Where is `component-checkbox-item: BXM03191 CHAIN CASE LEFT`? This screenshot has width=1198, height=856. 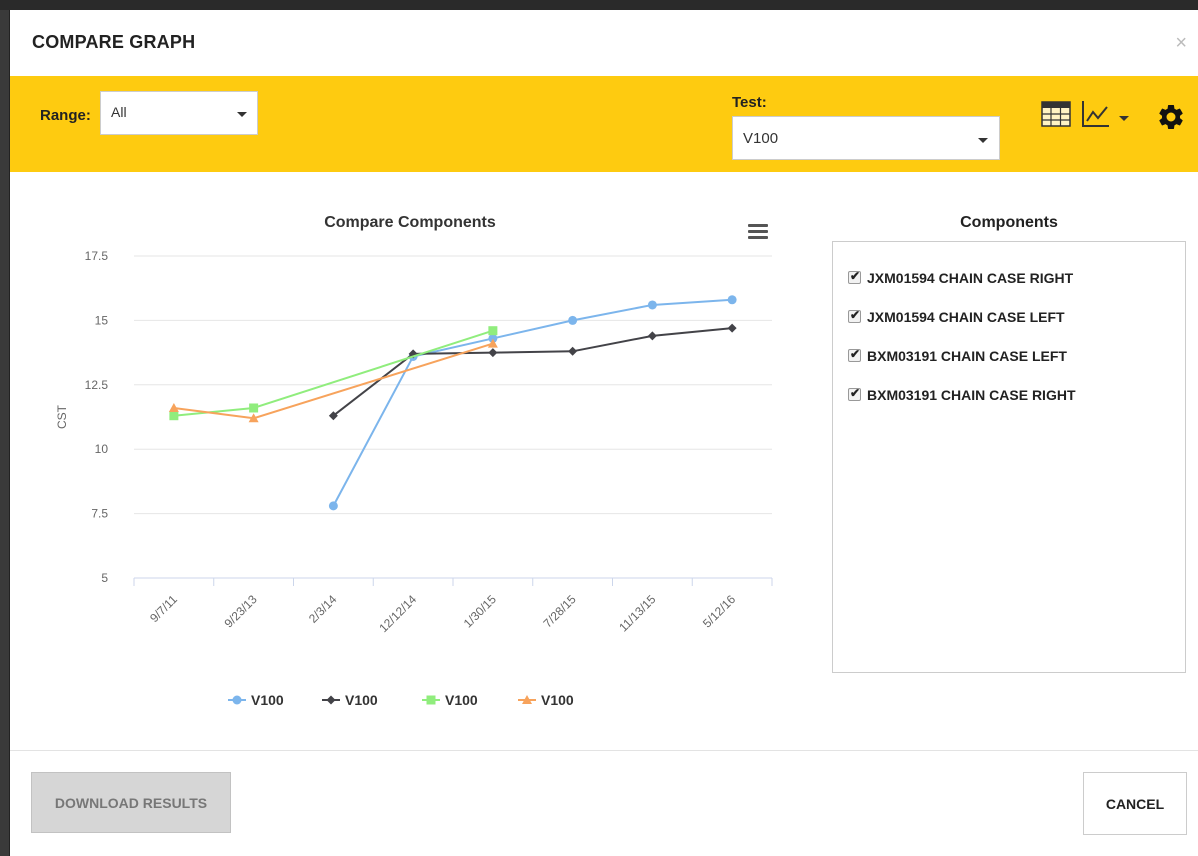 component-checkbox-item: BXM03191 CHAIN CASE LEFT is located at coordinates (1009, 355).